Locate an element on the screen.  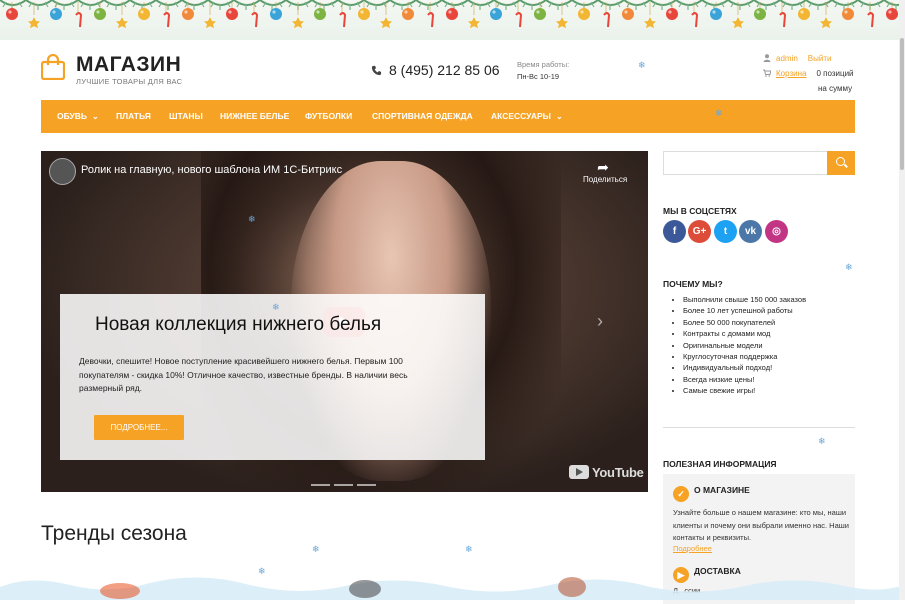
delivery-title: ДОСТАВКА is located at coordinates (717, 571).